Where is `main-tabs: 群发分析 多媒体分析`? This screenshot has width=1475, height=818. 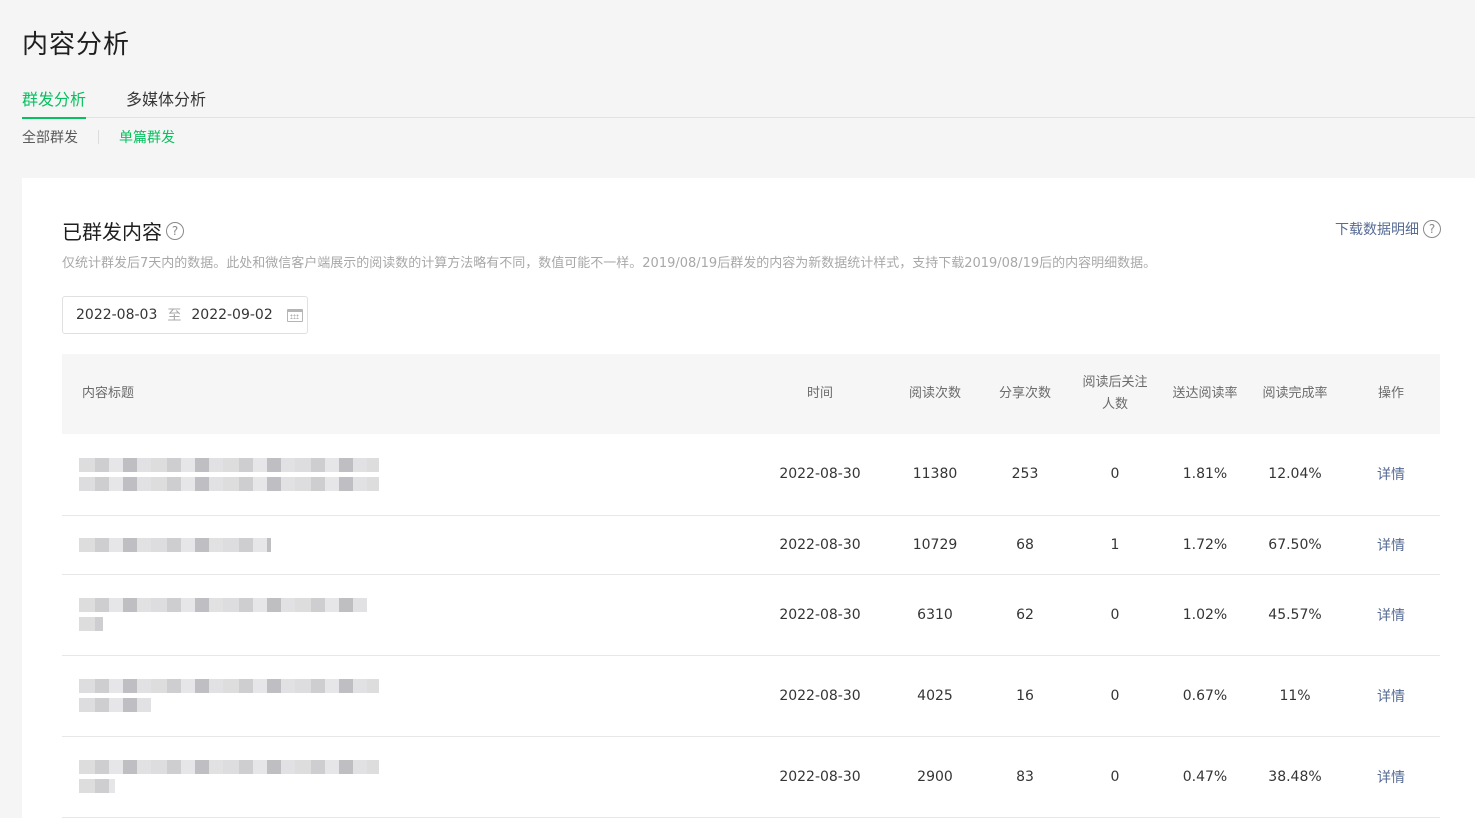
main-tabs: 群发分析 多媒体分析 is located at coordinates (748, 103).